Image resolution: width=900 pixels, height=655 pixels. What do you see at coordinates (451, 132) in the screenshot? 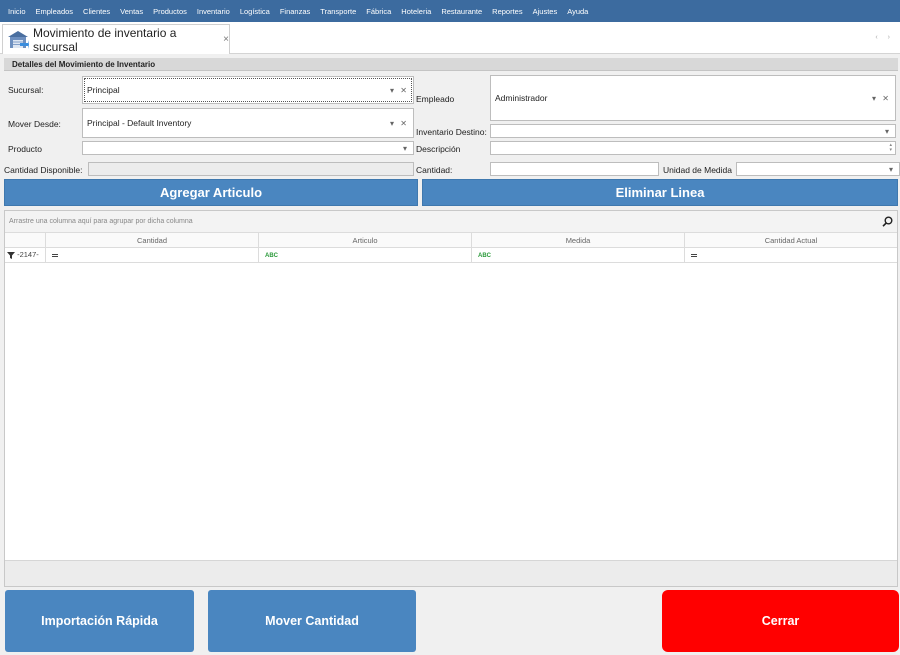
I see `inventario-destino-label: Inventario Destino:` at bounding box center [451, 132].